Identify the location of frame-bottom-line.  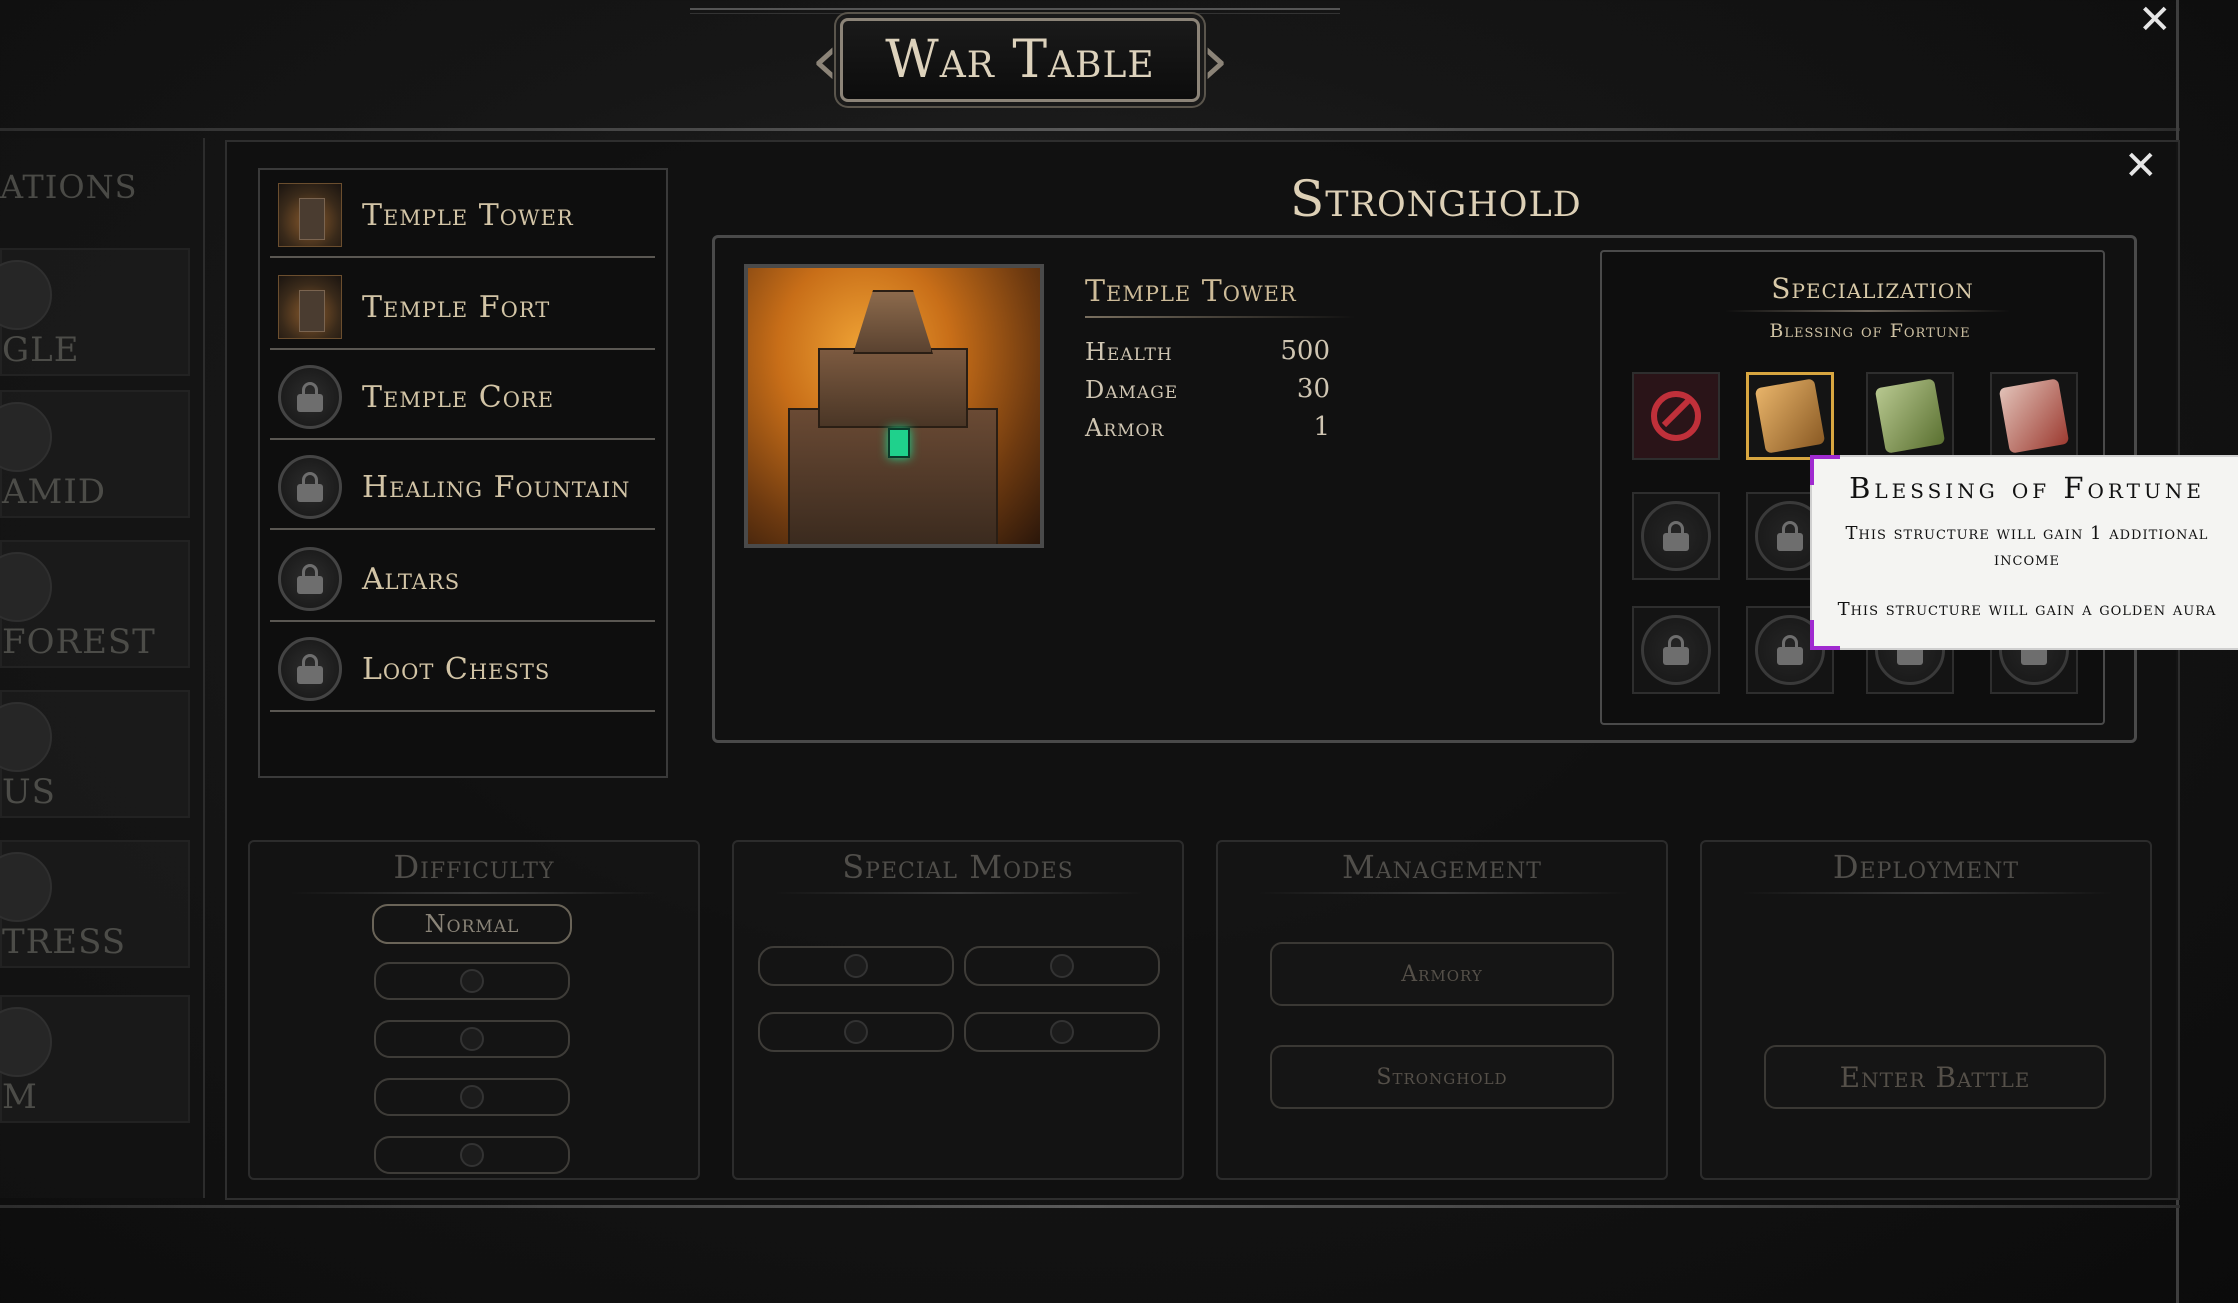
(1090, 1206).